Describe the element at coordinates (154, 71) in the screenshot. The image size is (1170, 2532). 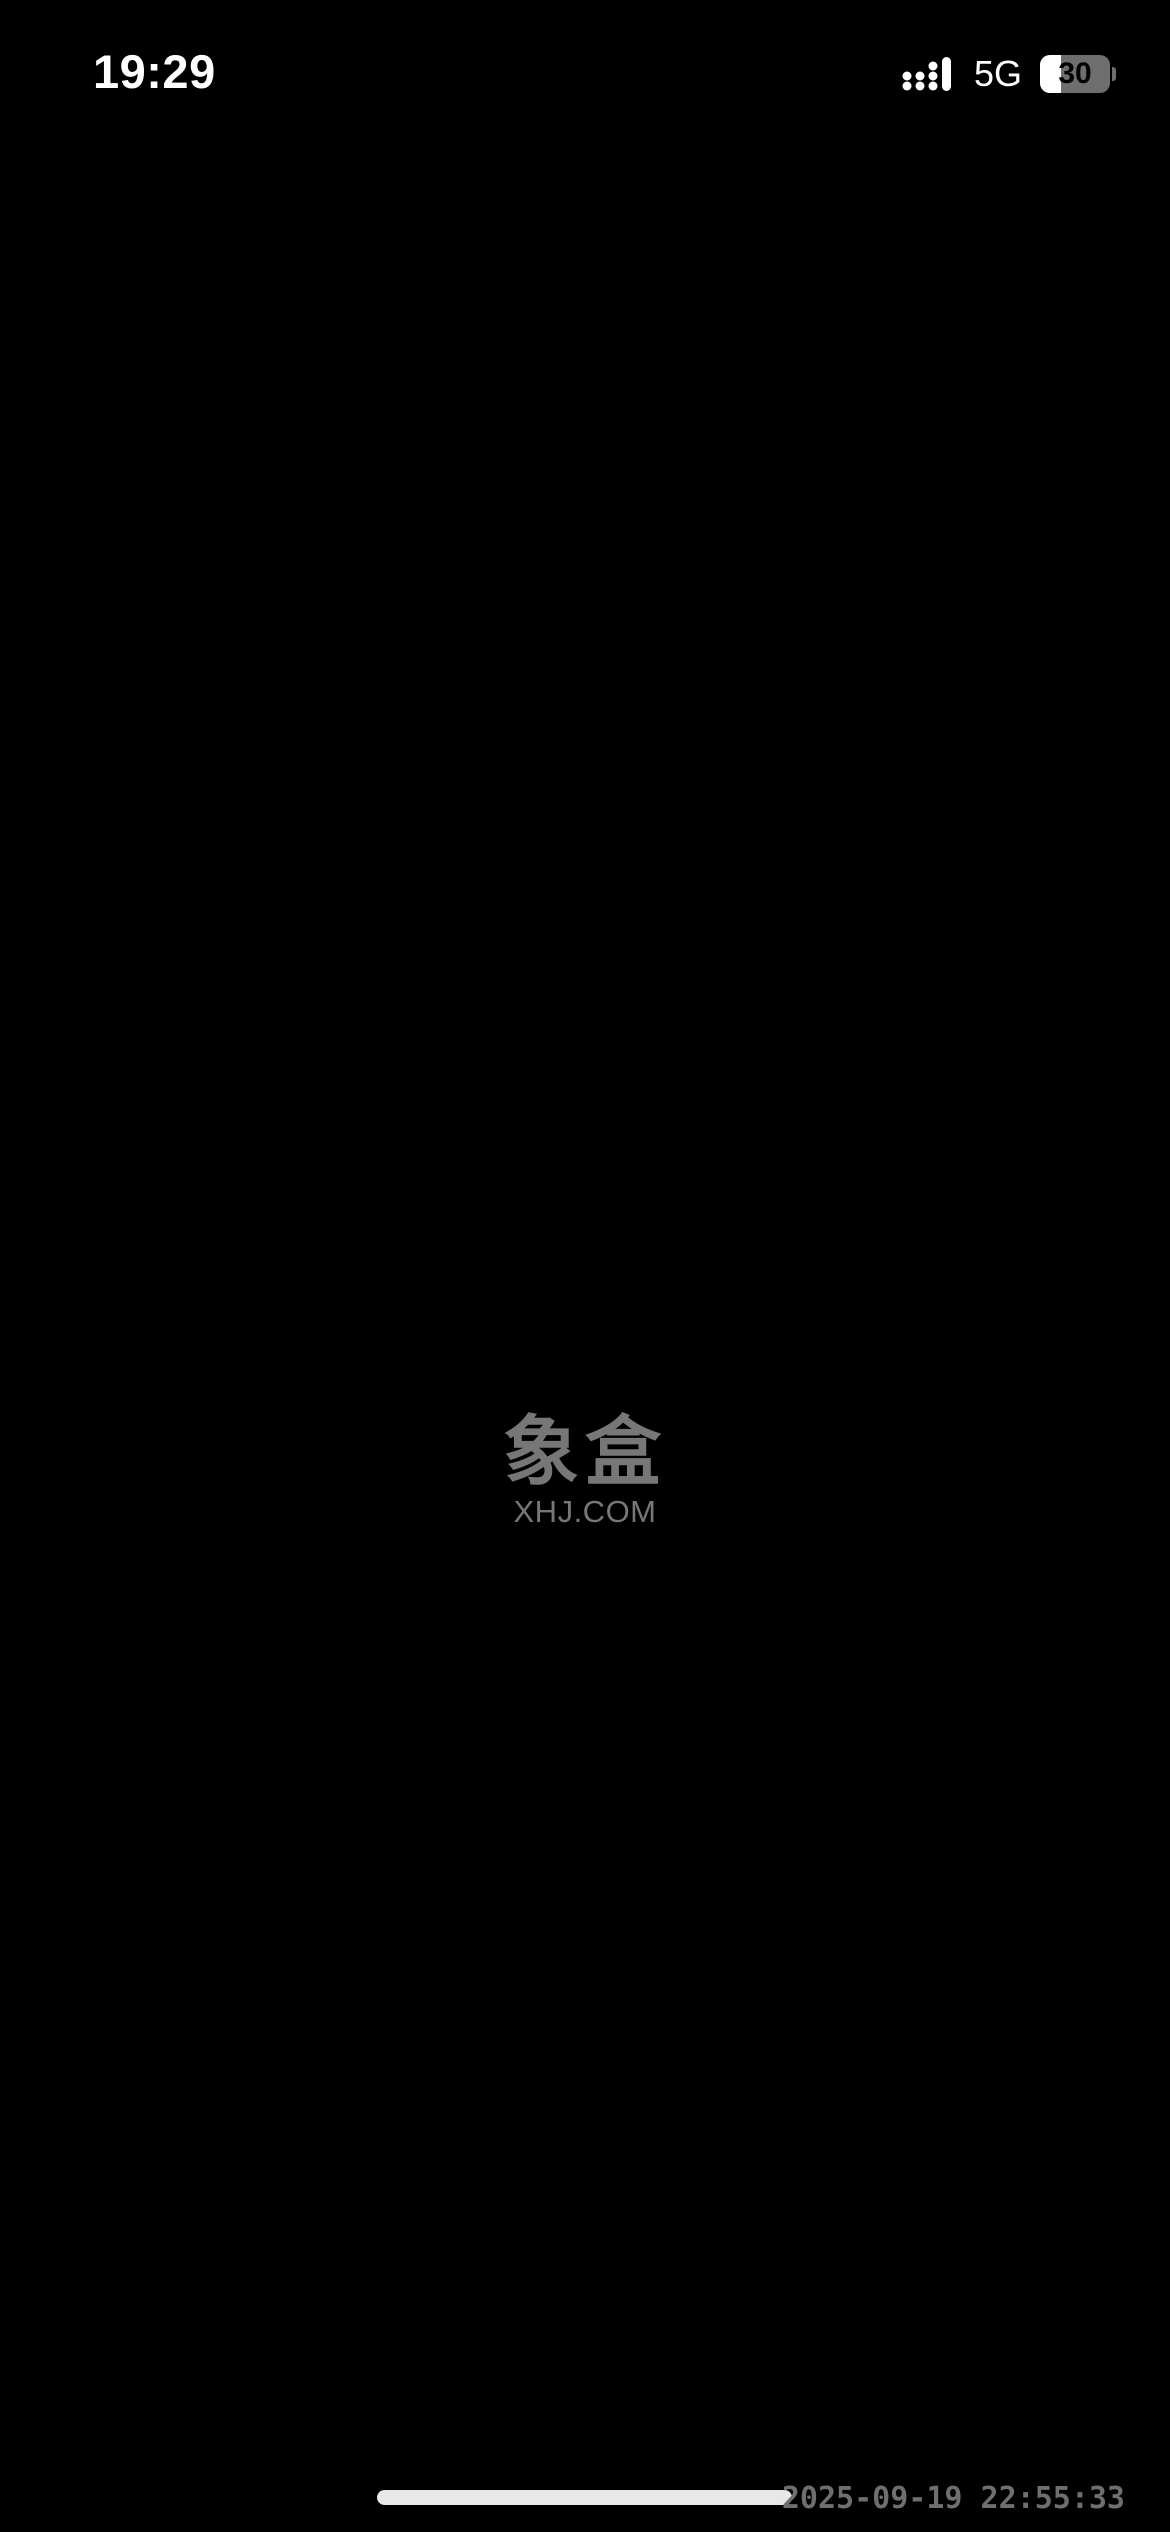
I see `status-time: 19:29` at that location.